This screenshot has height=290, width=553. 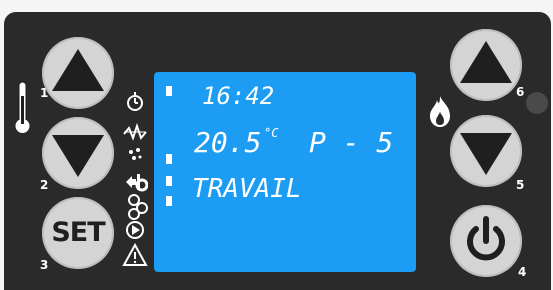 I want to click on button-1-number: 1, so click(x=44, y=93).